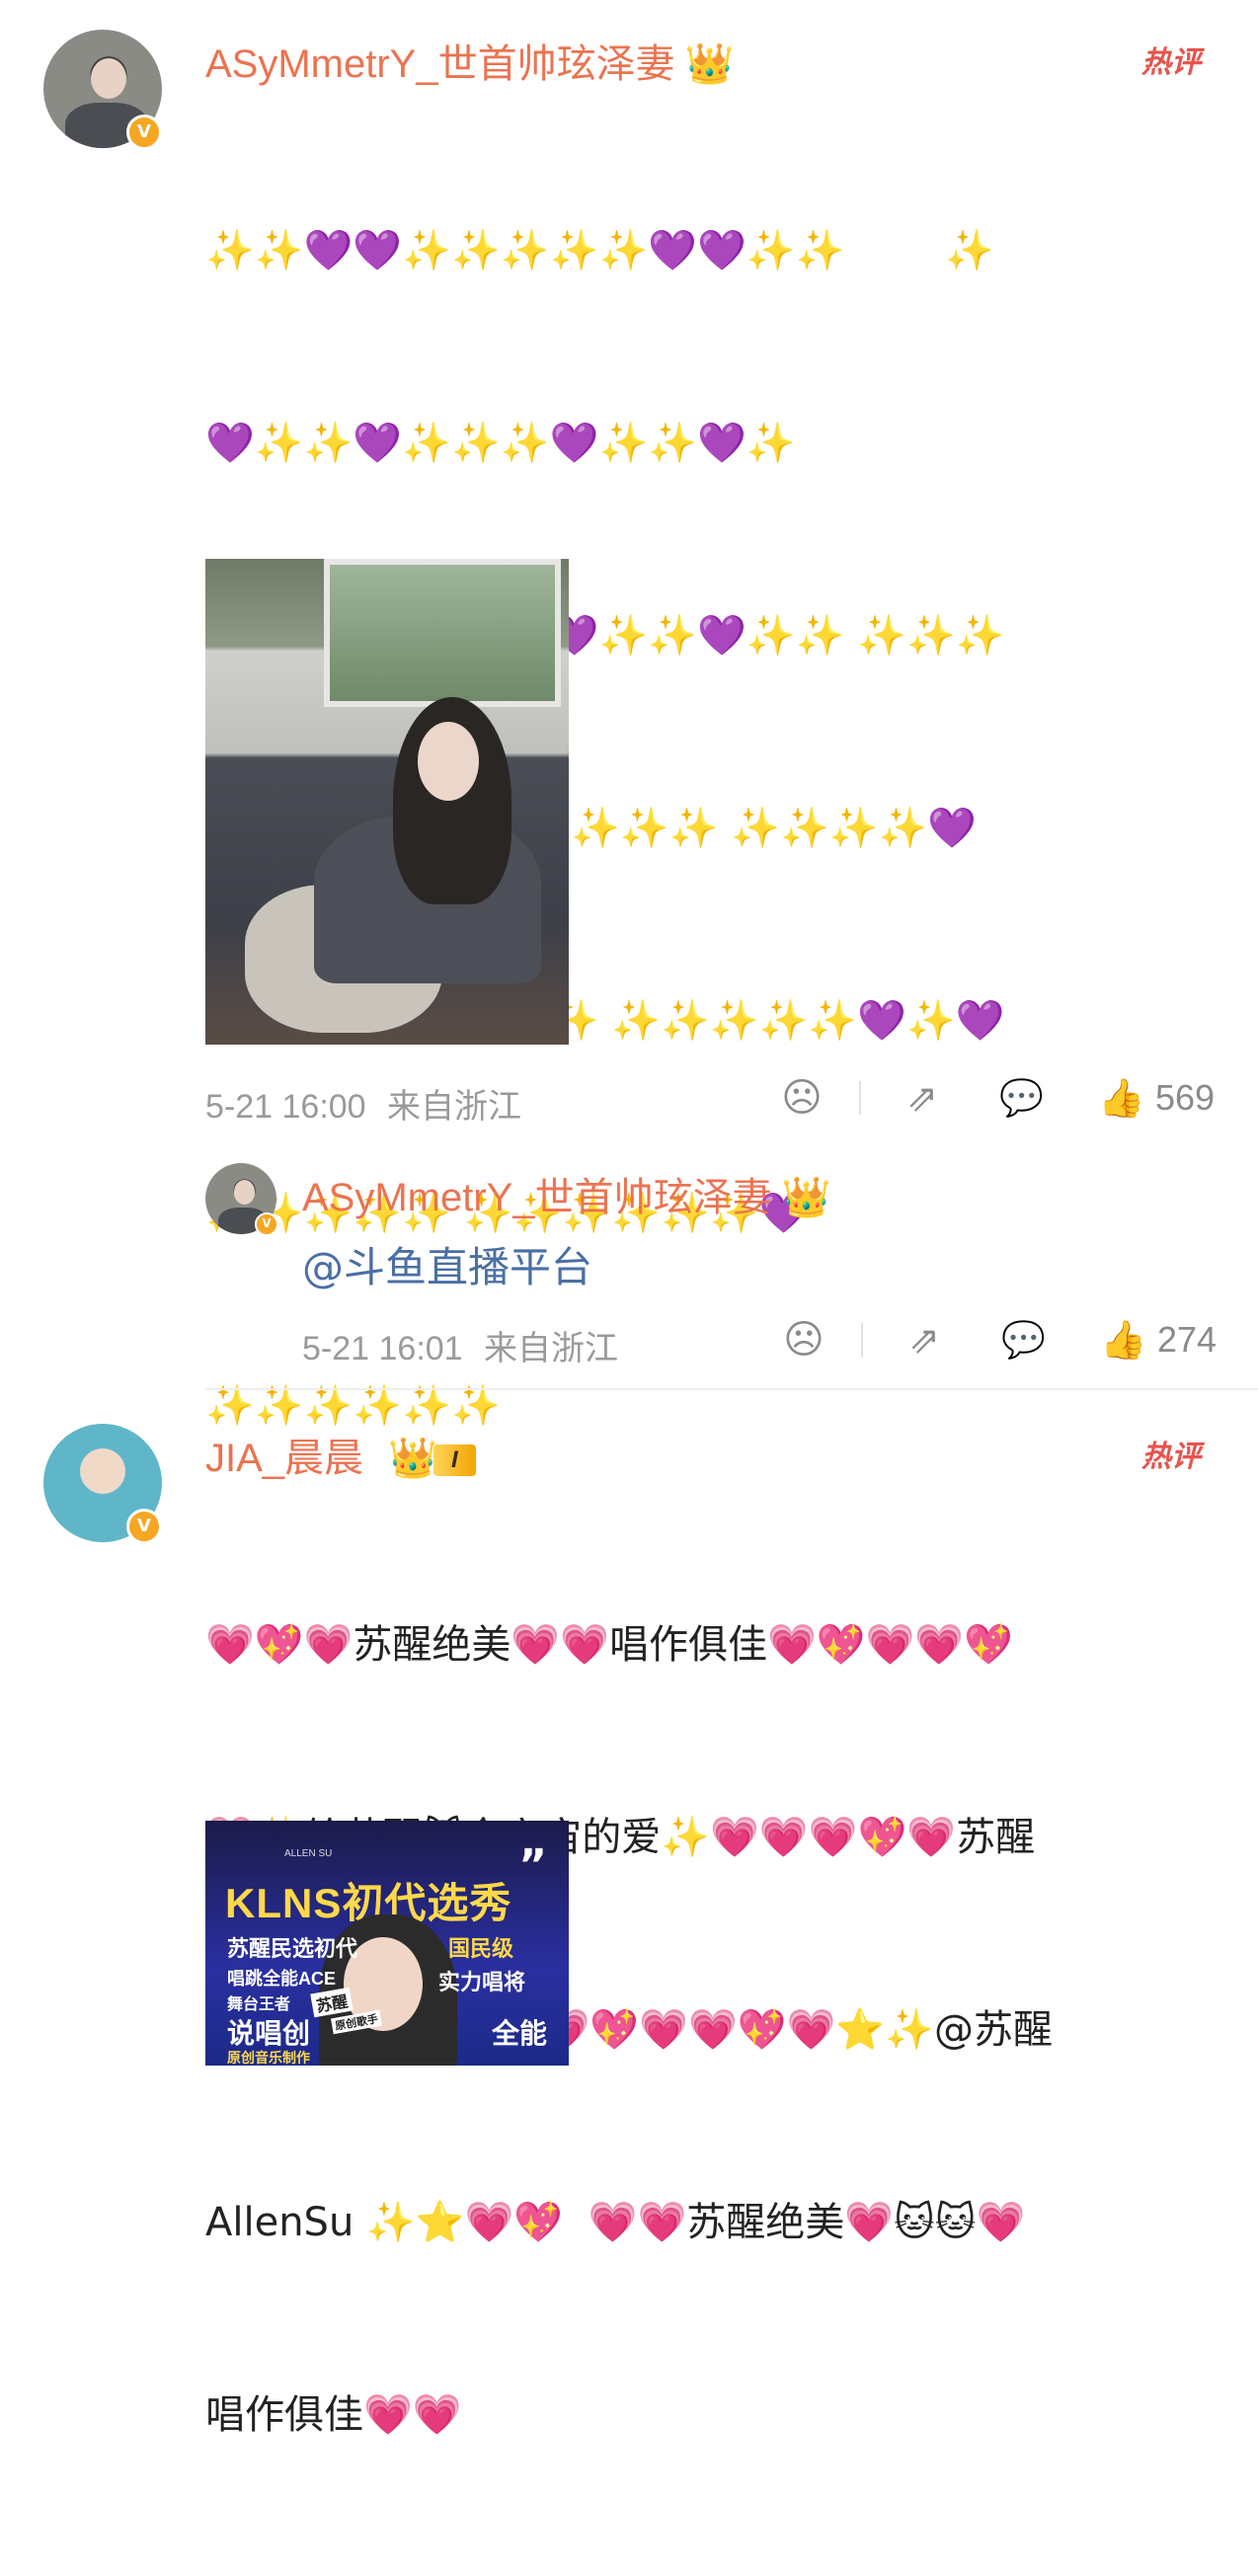 This screenshot has height=2576, width=1258. Describe the element at coordinates (615, 2222) in the screenshot. I see `comment-text-line: AllenSu ✨⭐💗💖 💗💗苏醒绝美💗🐱🐱💗` at that location.